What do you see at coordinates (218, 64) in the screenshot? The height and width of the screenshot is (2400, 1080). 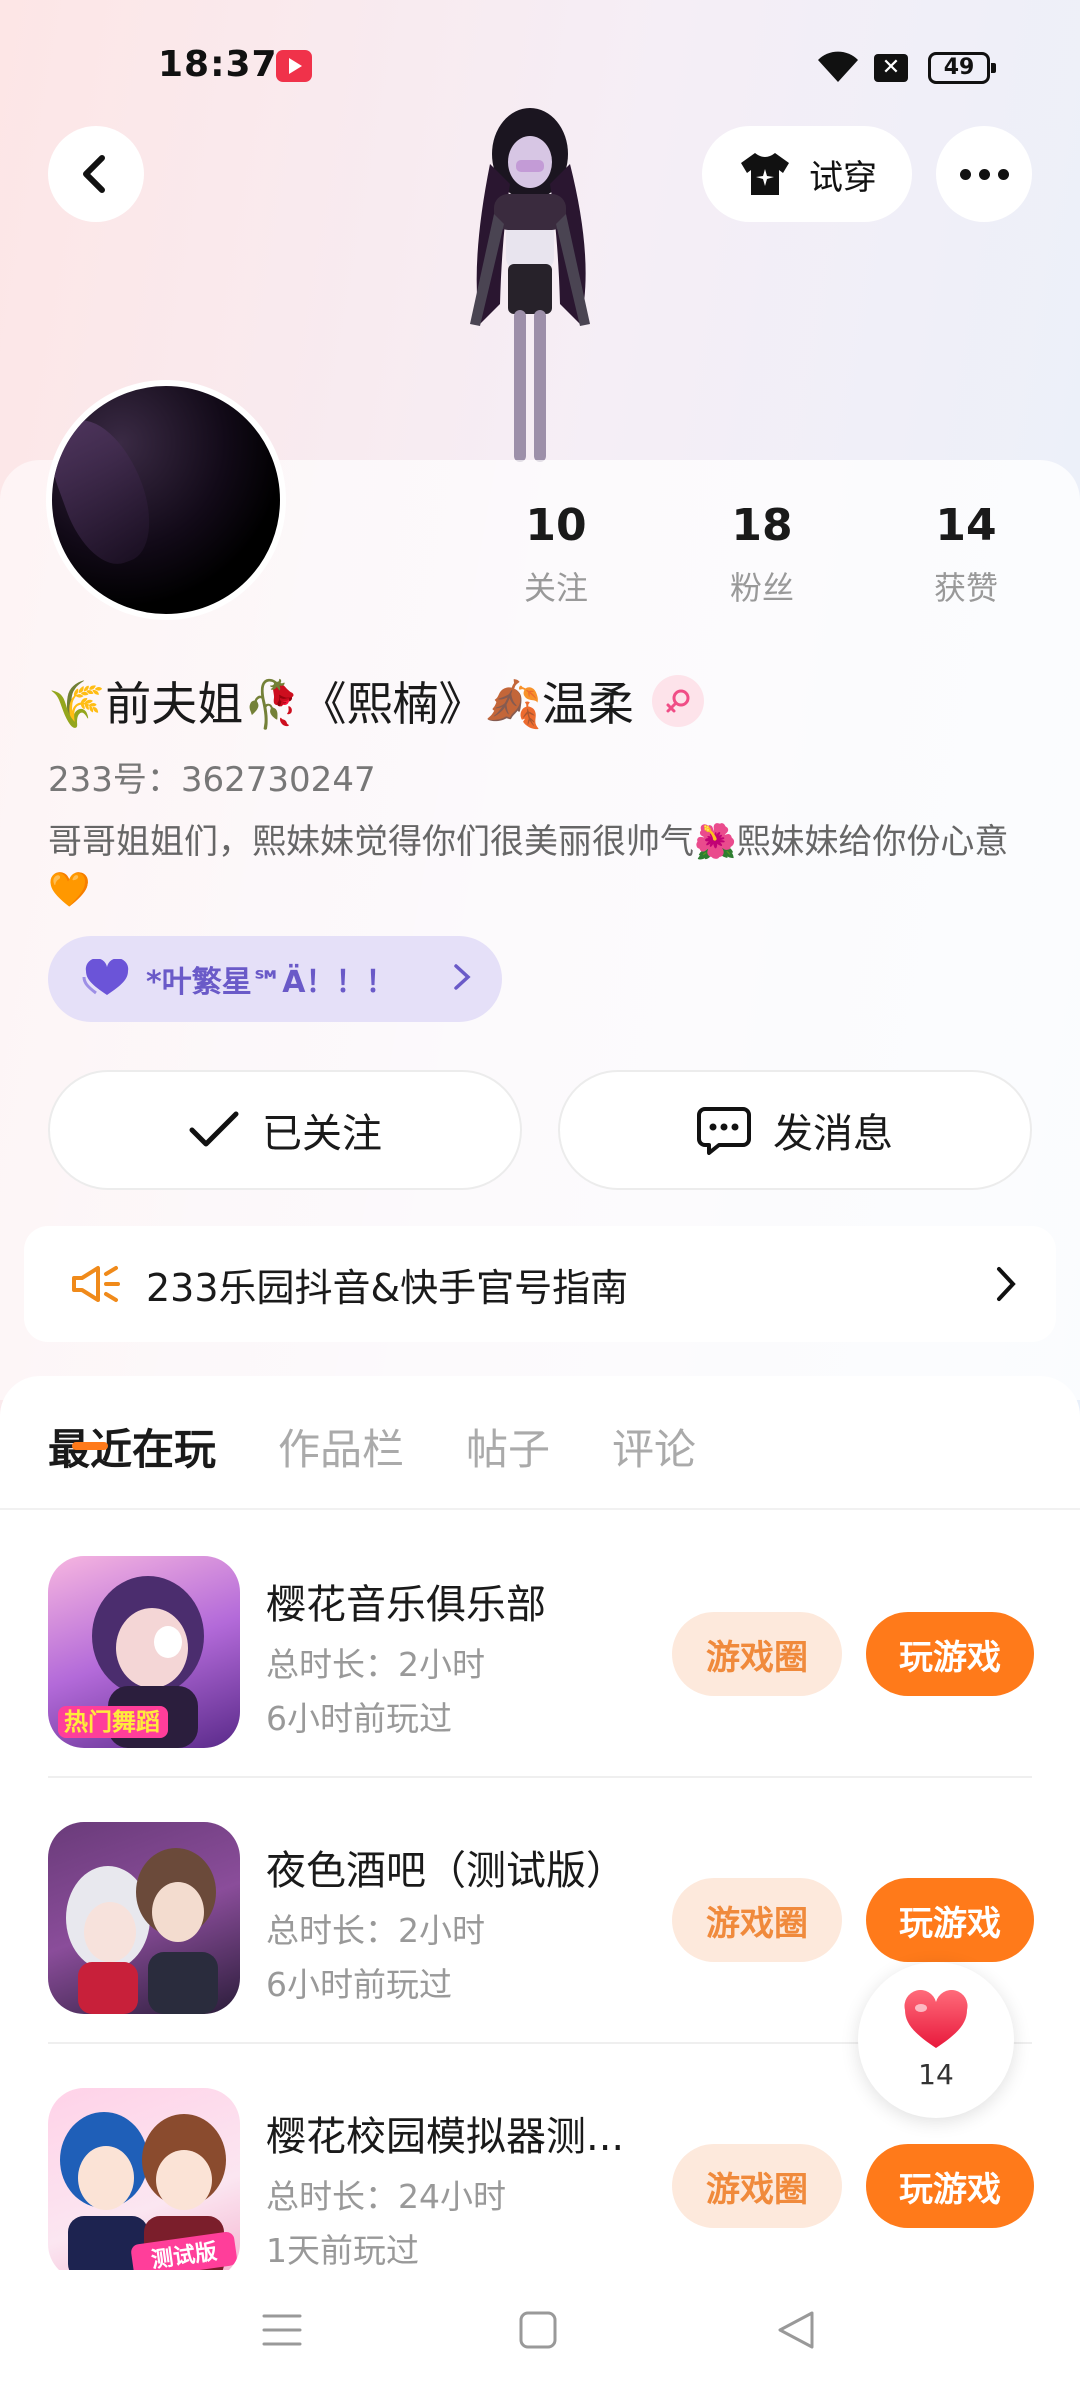 I see `status-time: 18:37` at bounding box center [218, 64].